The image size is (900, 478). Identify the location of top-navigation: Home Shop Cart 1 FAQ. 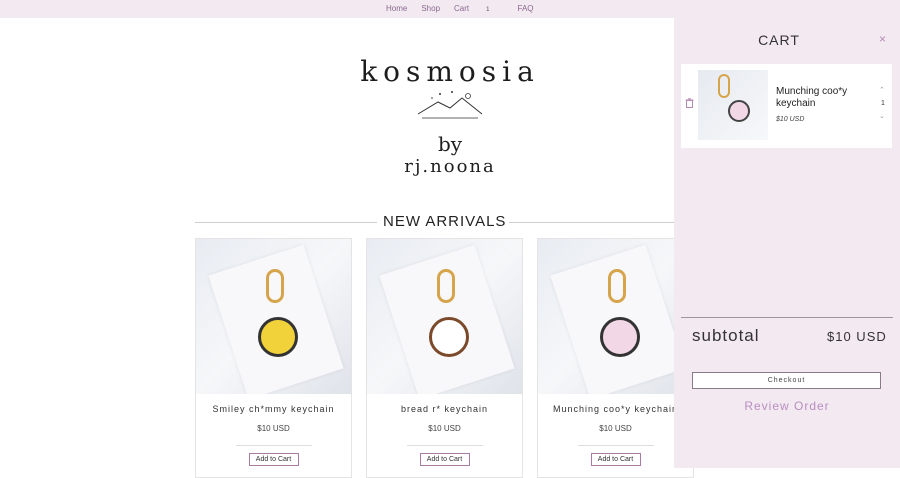
(450, 9).